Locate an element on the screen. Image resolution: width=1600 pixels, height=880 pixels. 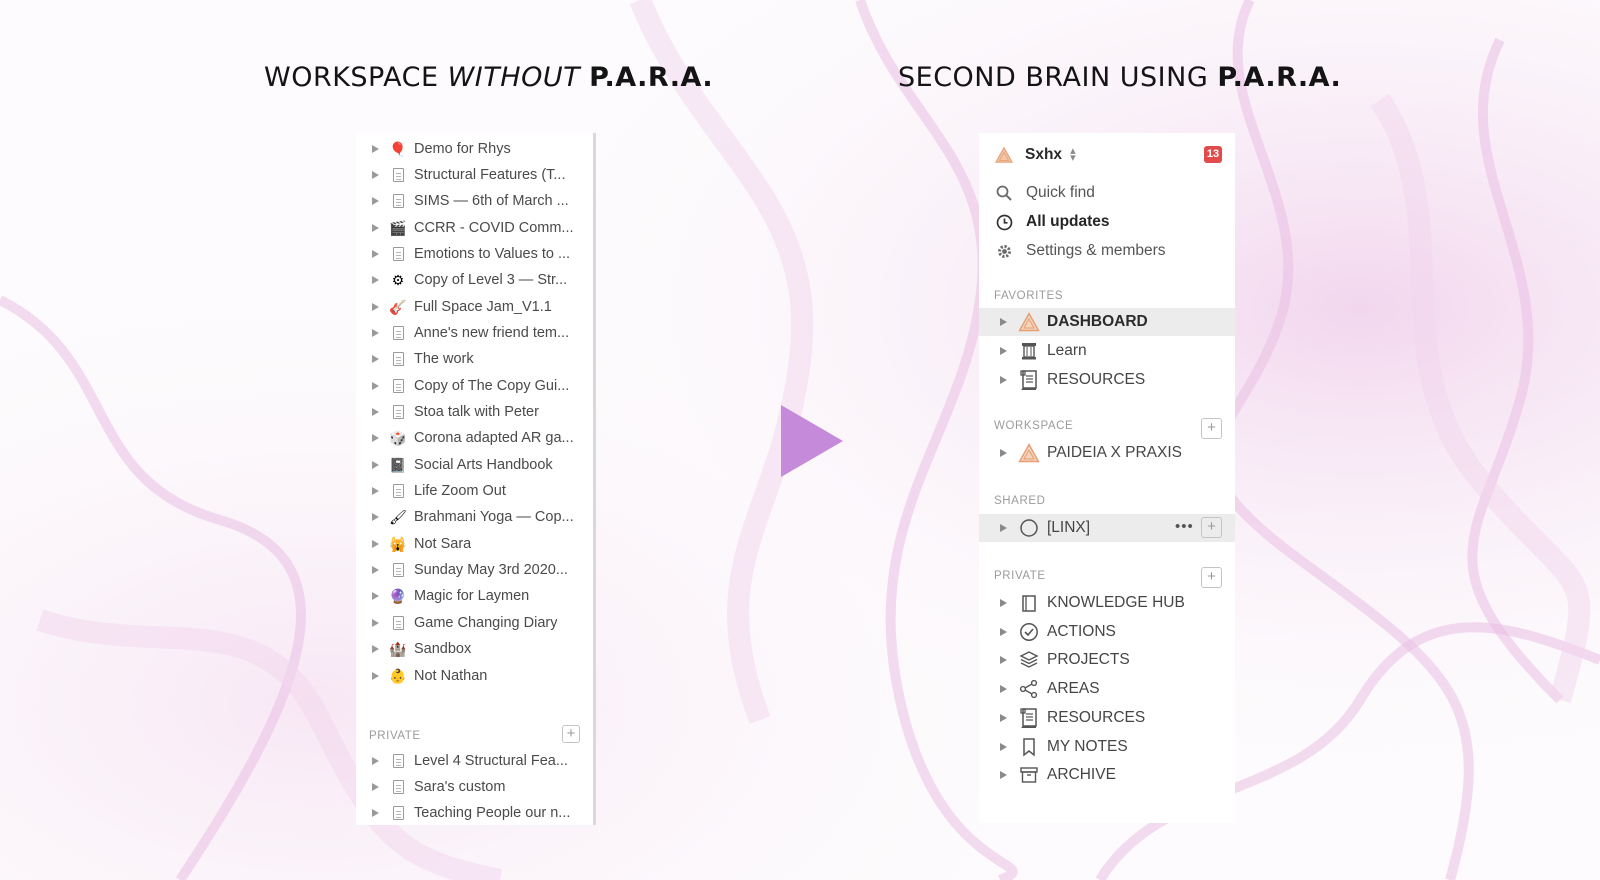
menu-all-updates: All updates is located at coordinates (1107, 222).